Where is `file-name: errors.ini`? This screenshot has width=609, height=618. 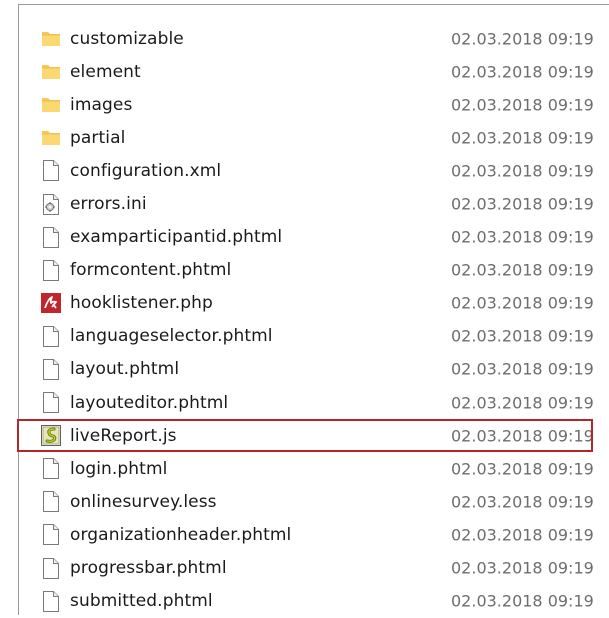
file-name: errors.ini is located at coordinates (108, 204).